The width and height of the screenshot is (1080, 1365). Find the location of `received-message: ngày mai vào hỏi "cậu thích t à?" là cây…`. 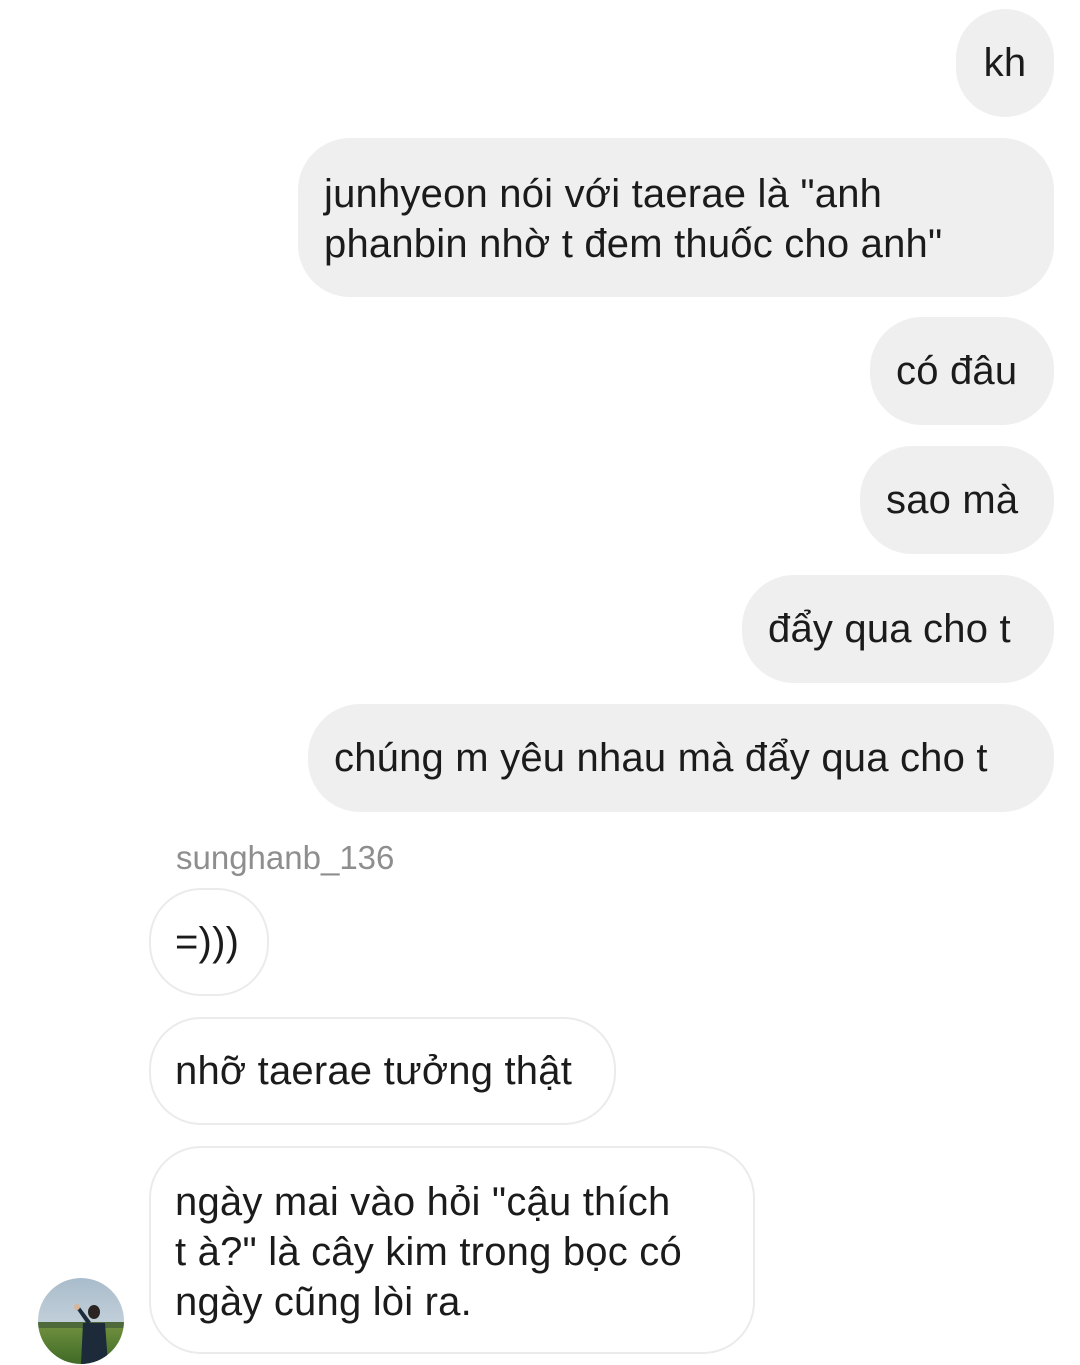

received-message: ngày mai vào hỏi "cậu thích t à?" là cây… is located at coordinates (452, 1250).